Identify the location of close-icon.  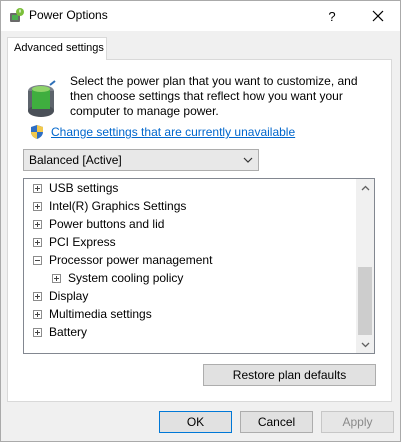
(378, 16).